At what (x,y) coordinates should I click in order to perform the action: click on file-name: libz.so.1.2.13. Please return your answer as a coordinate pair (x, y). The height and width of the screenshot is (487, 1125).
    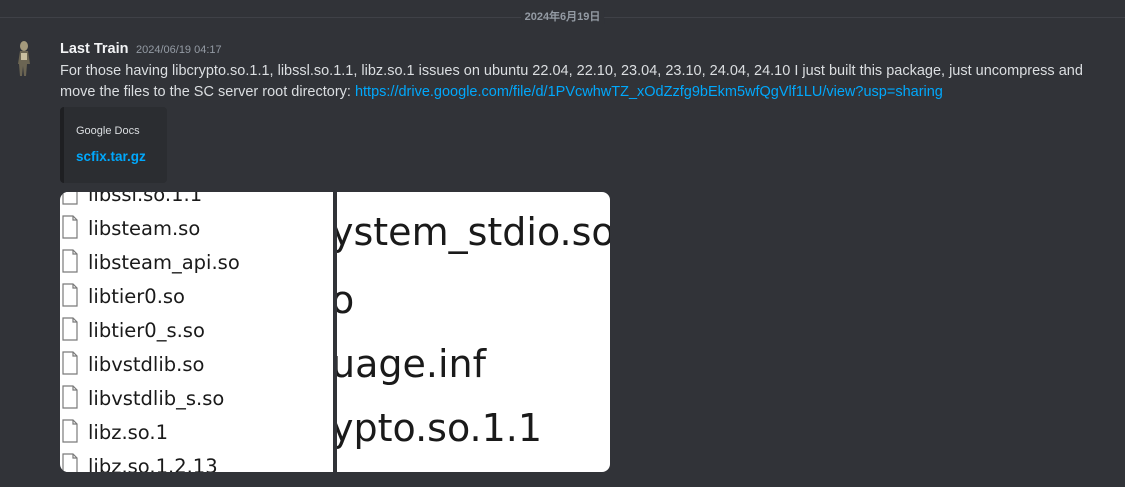
    Looking at the image, I should click on (153, 463).